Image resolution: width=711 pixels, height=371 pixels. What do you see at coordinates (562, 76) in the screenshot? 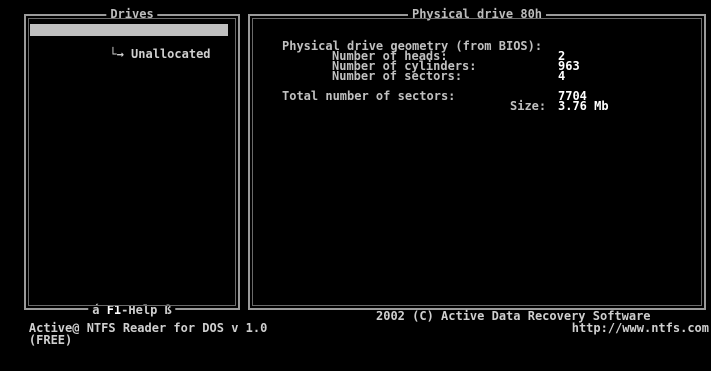
I see `sectors-value: 4` at bounding box center [562, 76].